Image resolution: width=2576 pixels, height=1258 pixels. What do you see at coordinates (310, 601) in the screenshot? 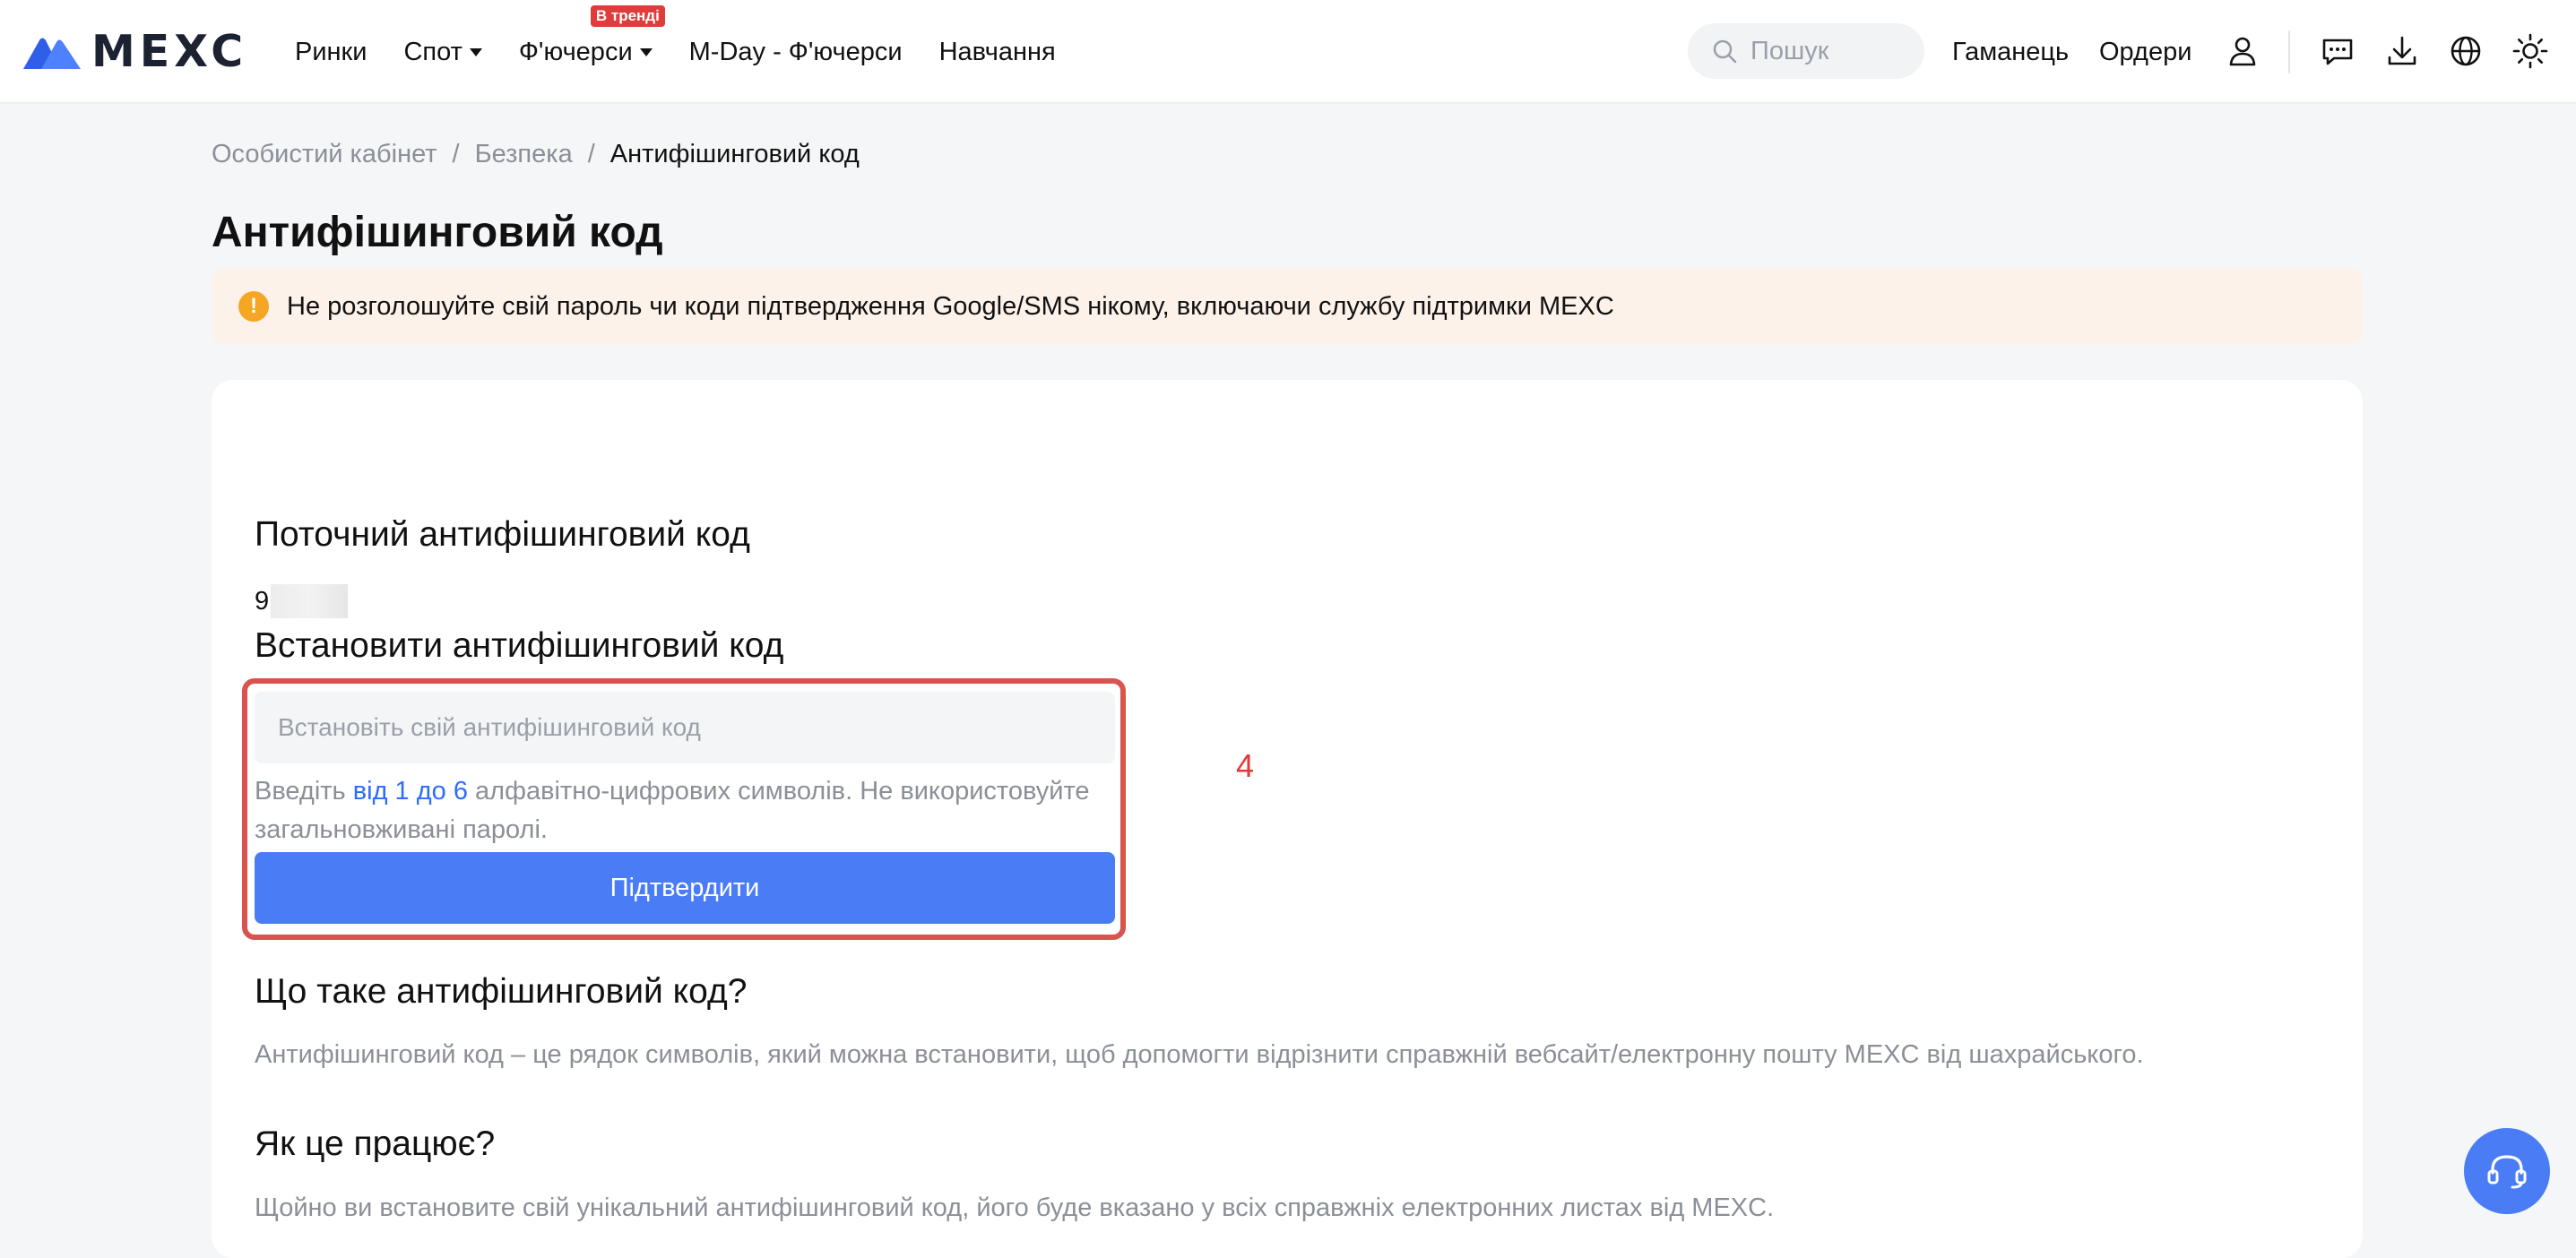
I see `masked-code-blur` at bounding box center [310, 601].